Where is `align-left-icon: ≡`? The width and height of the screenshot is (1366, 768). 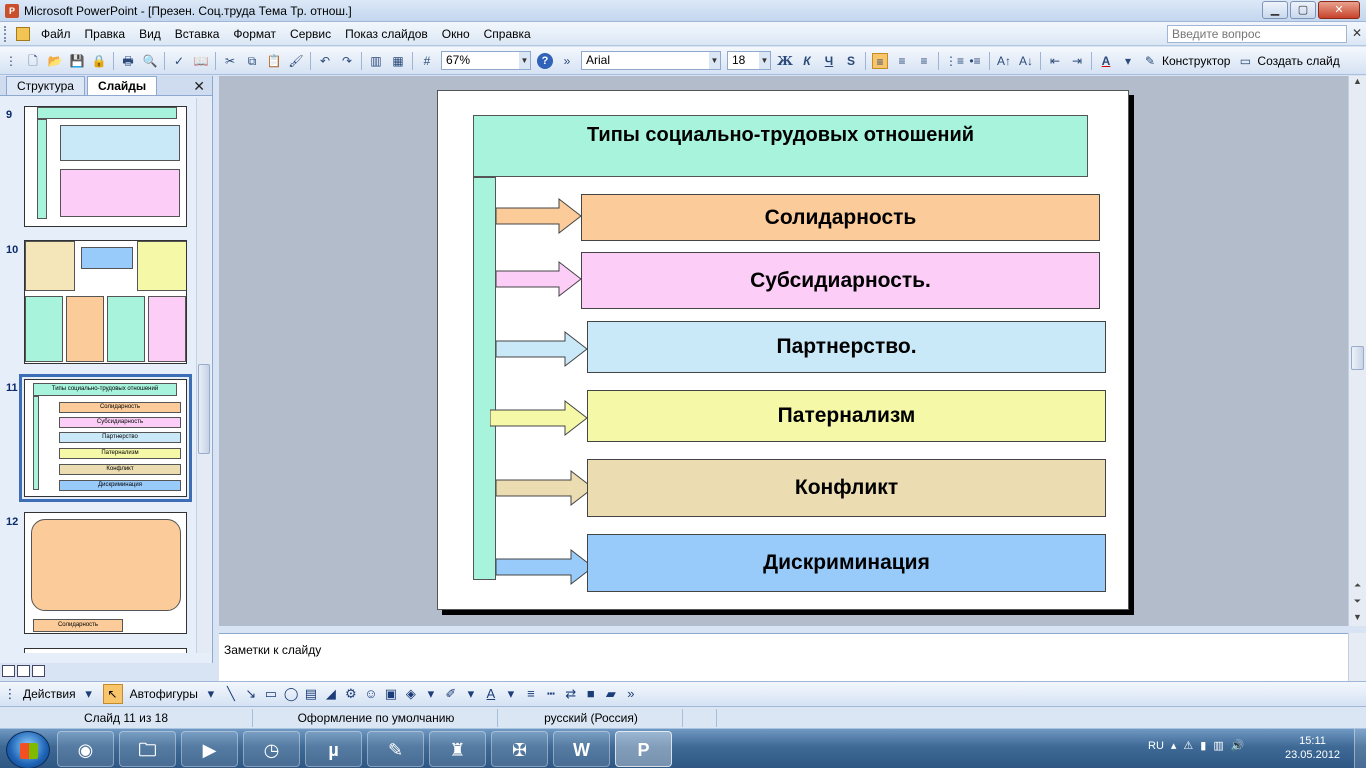
align-left-icon: ≡ is located at coordinates (880, 60).